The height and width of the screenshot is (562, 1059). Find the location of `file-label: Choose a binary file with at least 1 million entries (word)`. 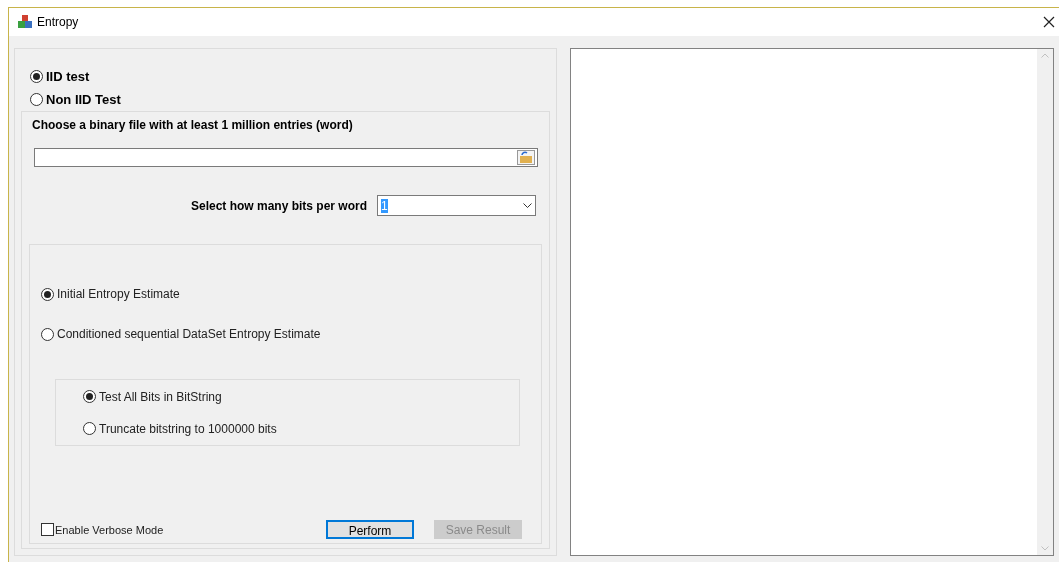

file-label: Choose a binary file with at least 1 million entries (word) is located at coordinates (193, 125).